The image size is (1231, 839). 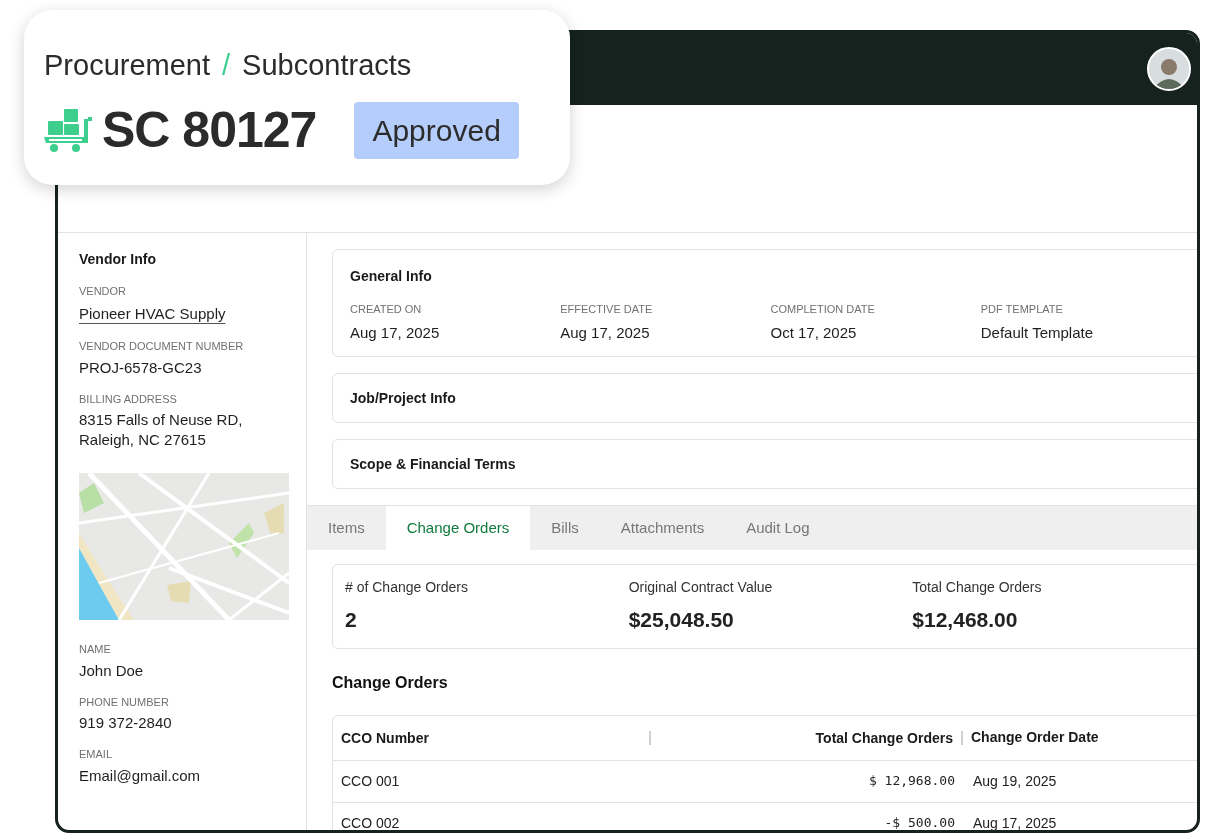 I want to click on vendor-link: Pioneer HVAC Supply, so click(x=152, y=313).